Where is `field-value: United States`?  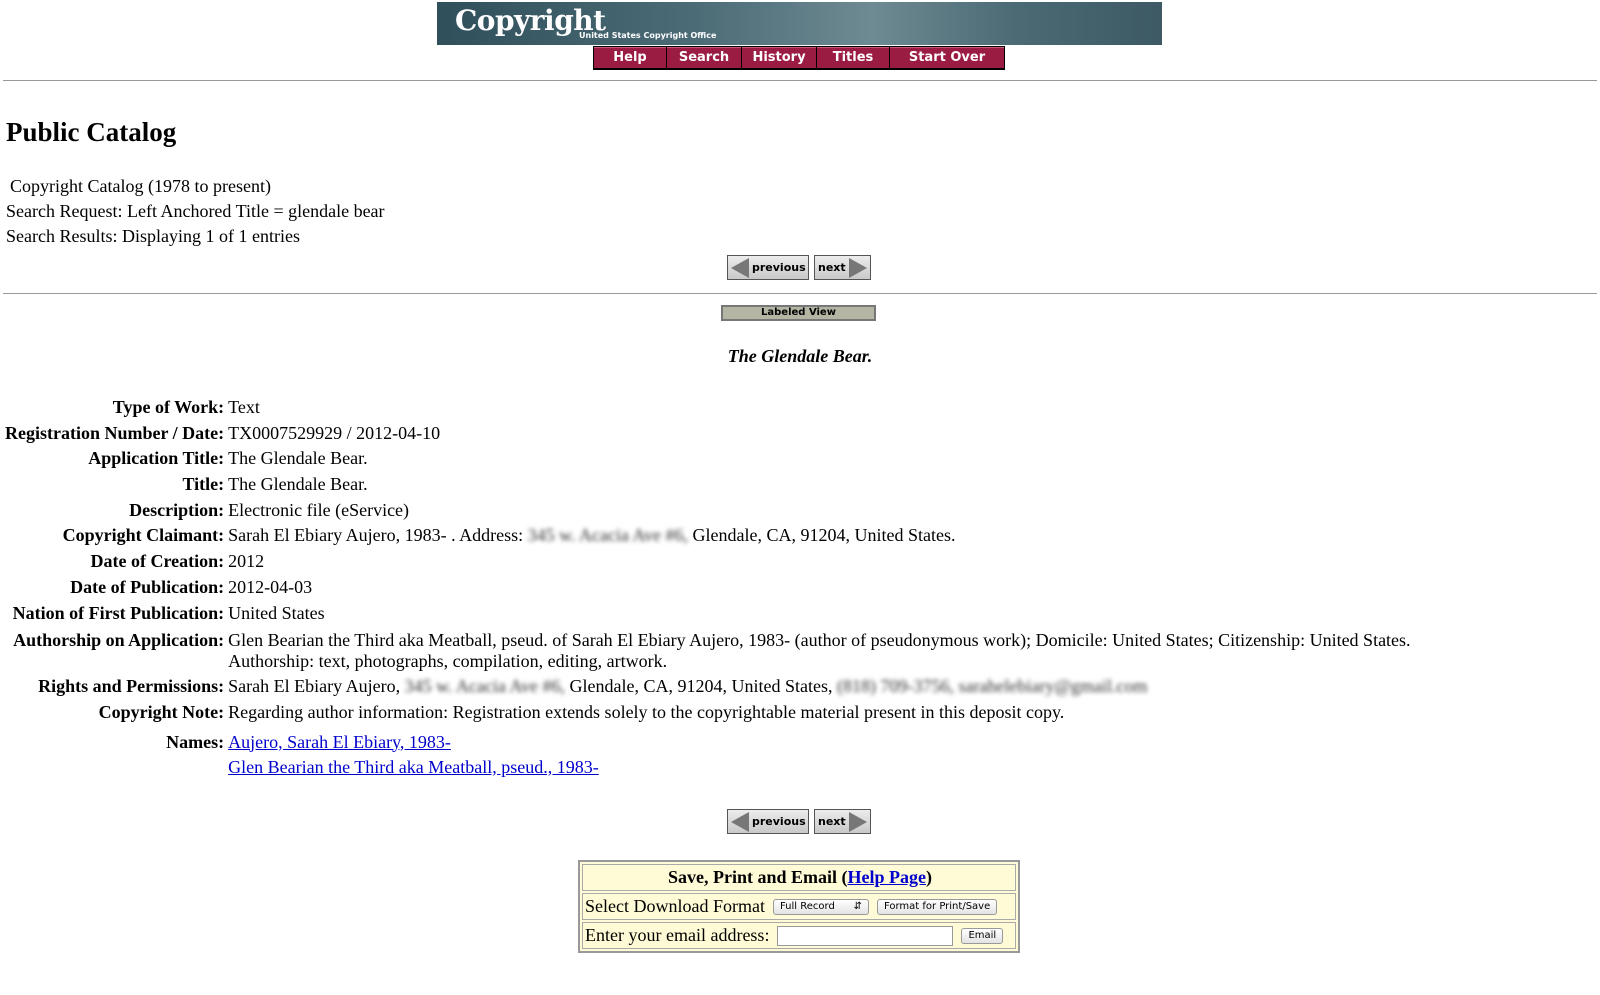 field-value: United States is located at coordinates (276, 612).